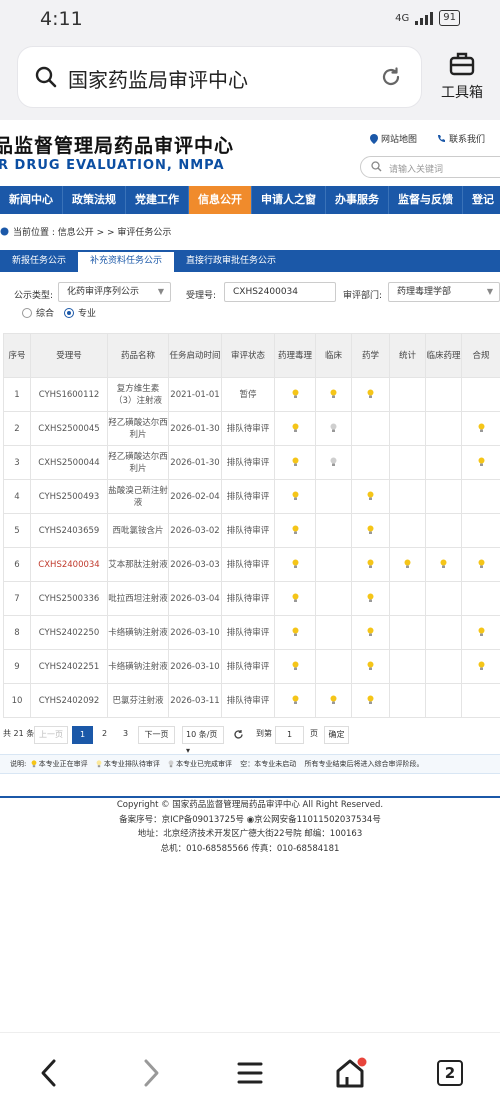  Describe the element at coordinates (251, 700) in the screenshot. I see `table-row: 10 CYHS2402092 巴氯芬注射液 2026-03-11 排队待审评` at that location.